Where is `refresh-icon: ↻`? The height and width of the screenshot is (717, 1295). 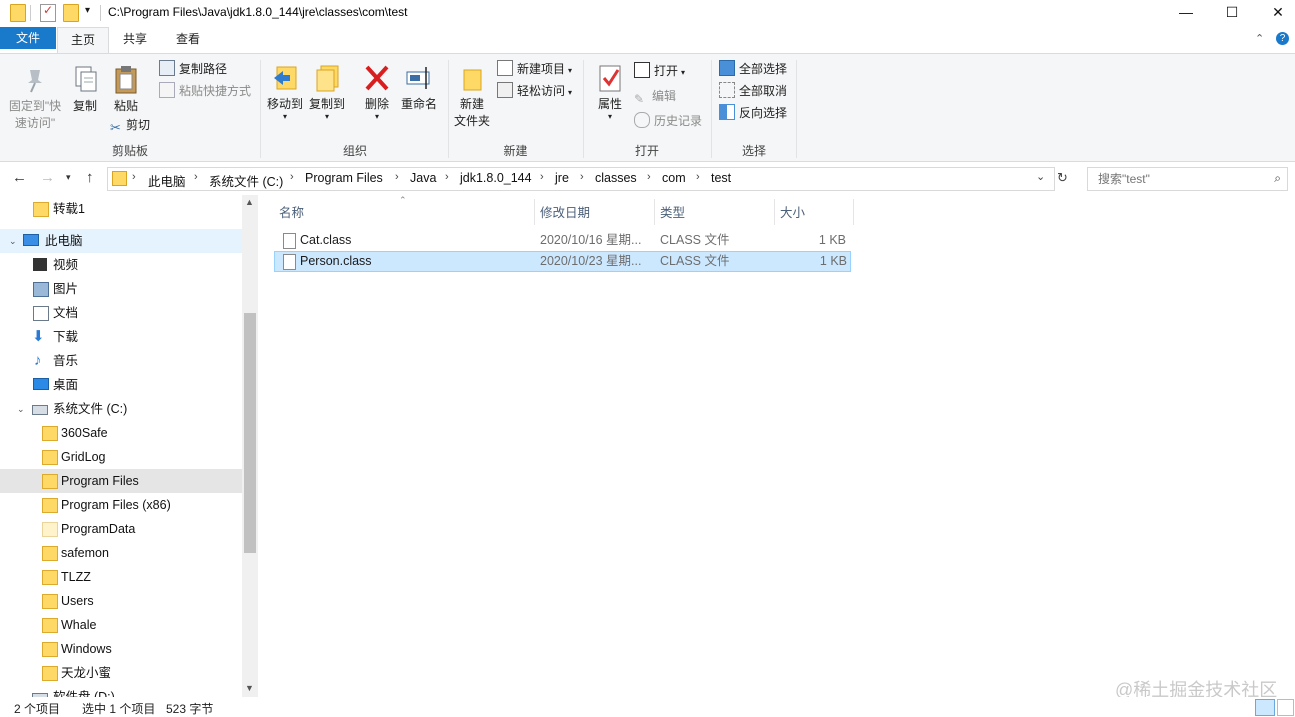
refresh-icon: ↻ is located at coordinates (1062, 178).